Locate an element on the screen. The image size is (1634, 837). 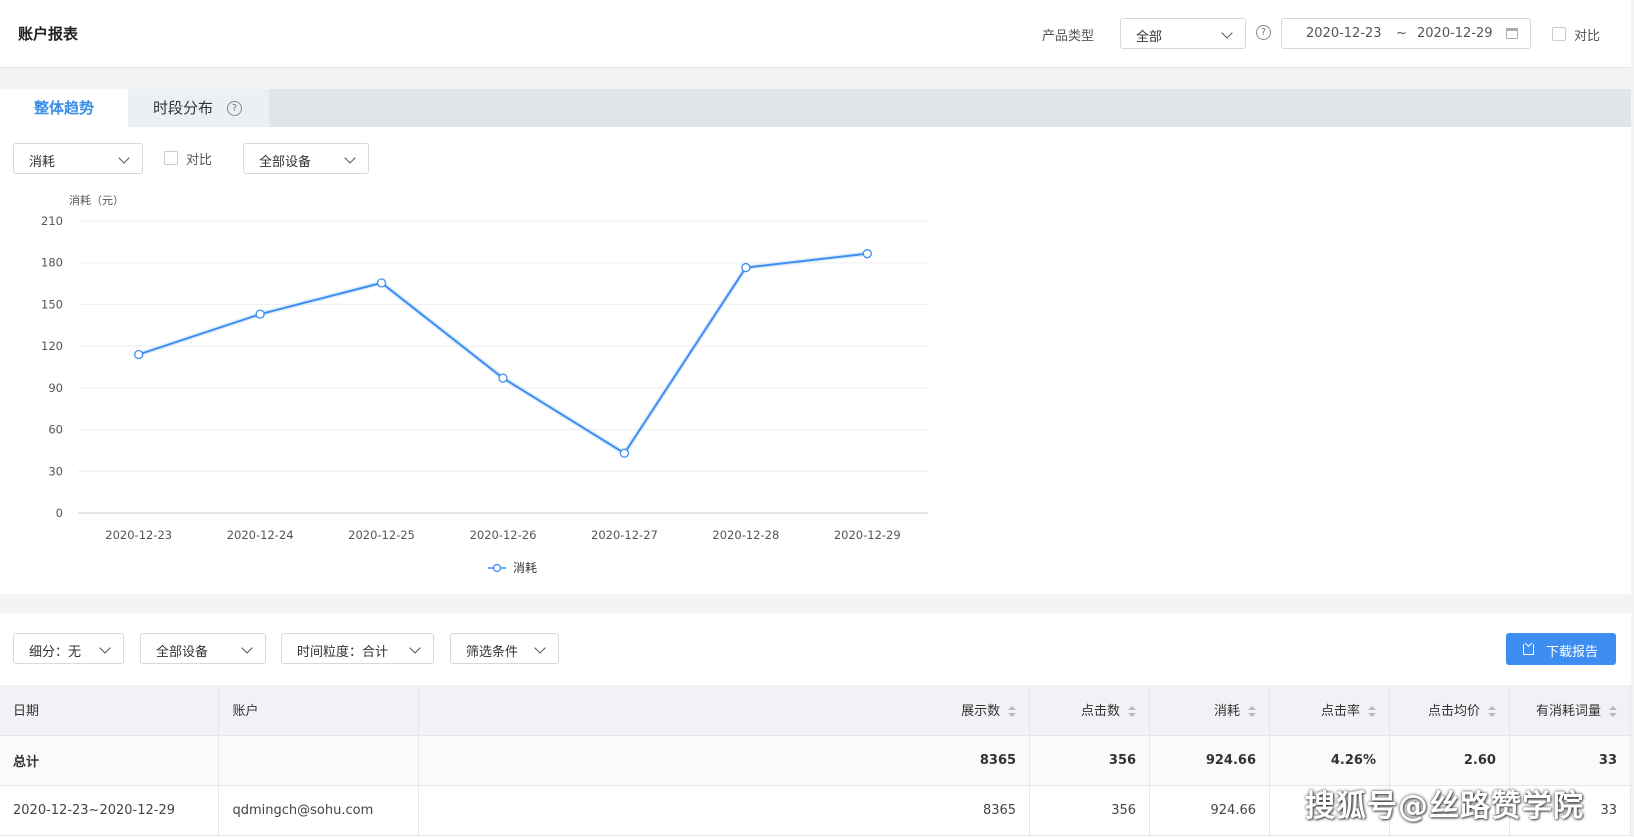
y-tick-label: 90 is located at coordinates (55, 388).